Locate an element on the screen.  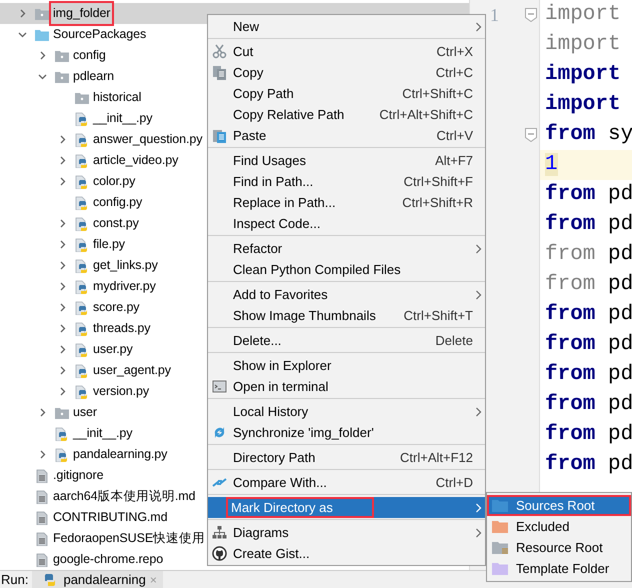
shortcut-label: Alt+F7 is located at coordinates (454, 161).